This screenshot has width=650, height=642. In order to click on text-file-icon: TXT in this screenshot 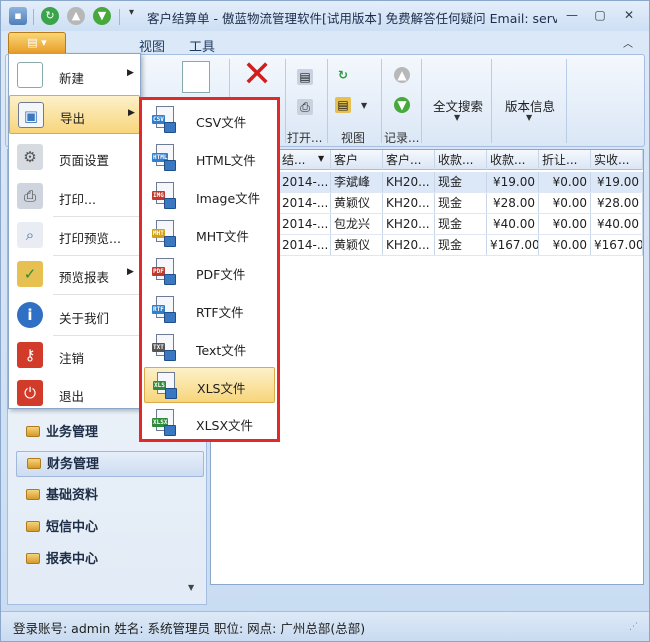, I will do `click(164, 348)`.